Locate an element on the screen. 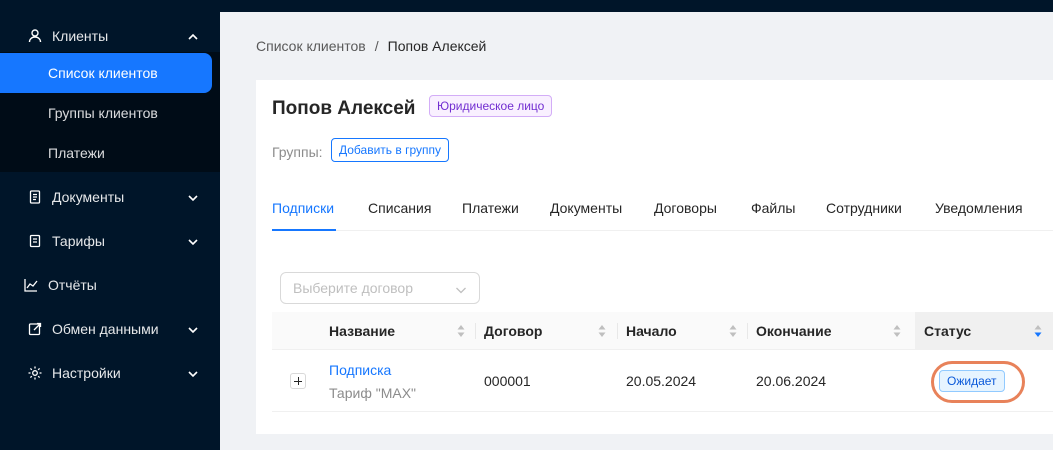  document-icon is located at coordinates (35, 197).